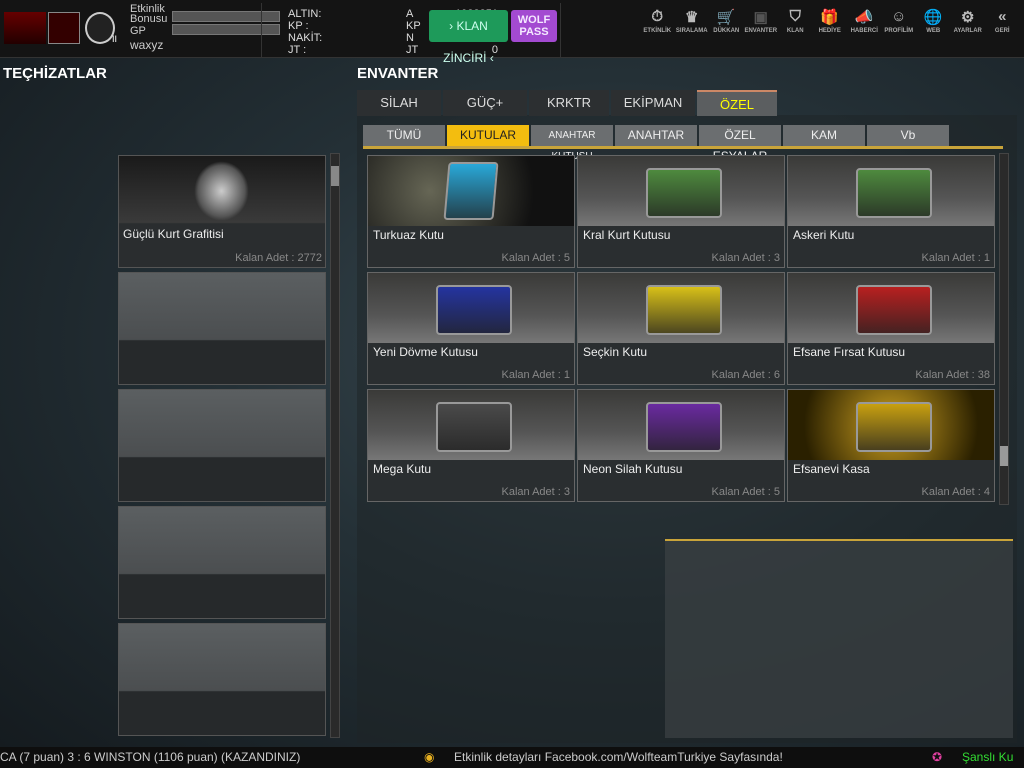 The height and width of the screenshot is (768, 1024). What do you see at coordinates (653, 103) in the screenshot?
I see `tab-3: EKİPMAN` at bounding box center [653, 103].